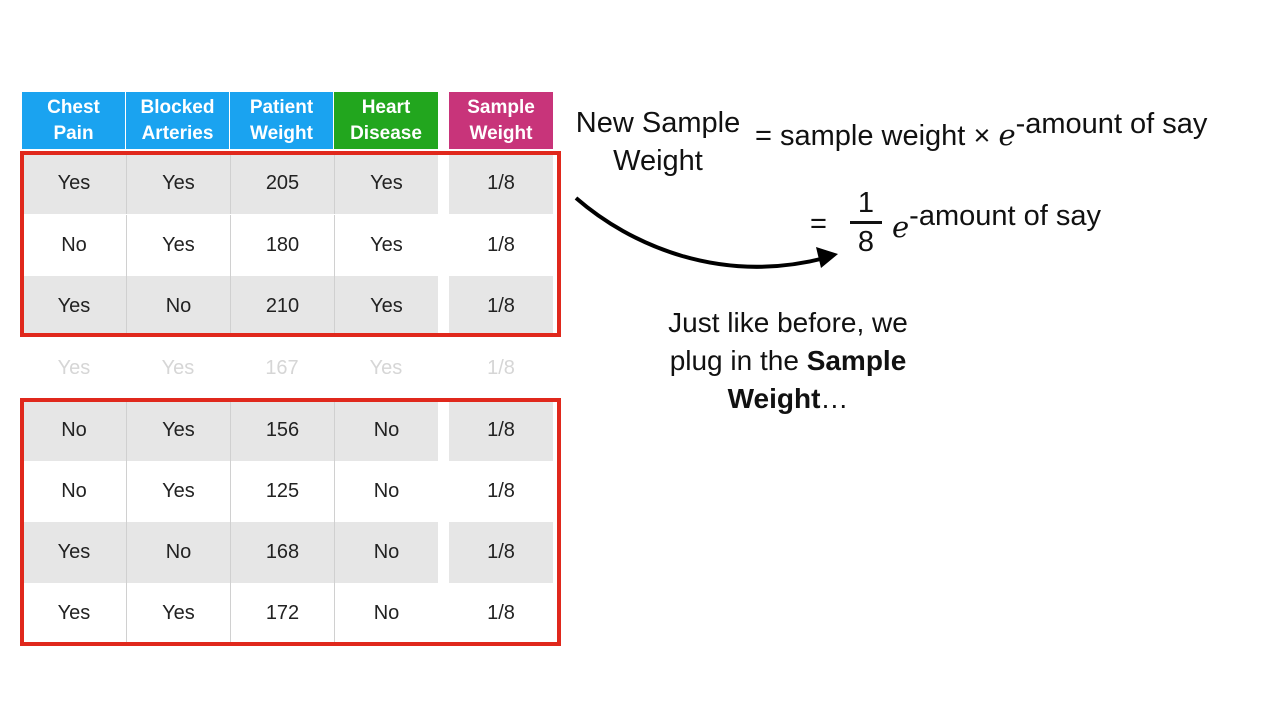  What do you see at coordinates (386, 133) in the screenshot?
I see `header-line2: Disease` at bounding box center [386, 133].